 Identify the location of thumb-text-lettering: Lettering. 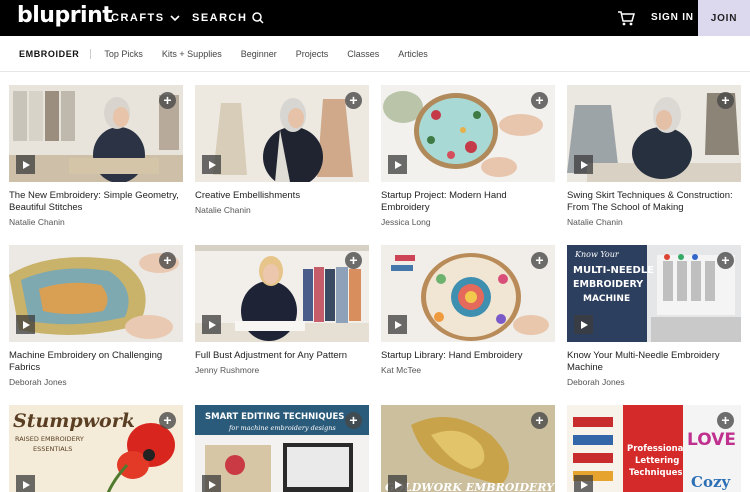
(657, 461).